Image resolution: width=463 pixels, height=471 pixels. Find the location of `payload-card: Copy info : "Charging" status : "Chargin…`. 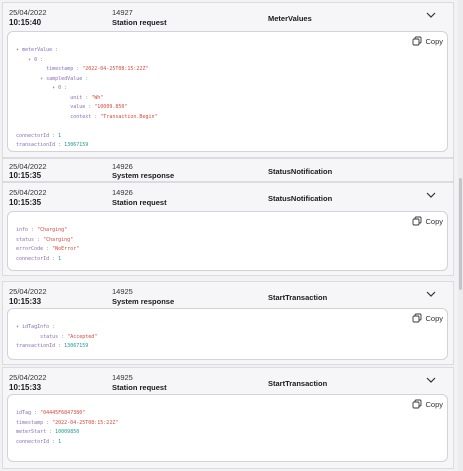

payload-card: Copy info : "Charging" status : "Chargin… is located at coordinates (227, 241).